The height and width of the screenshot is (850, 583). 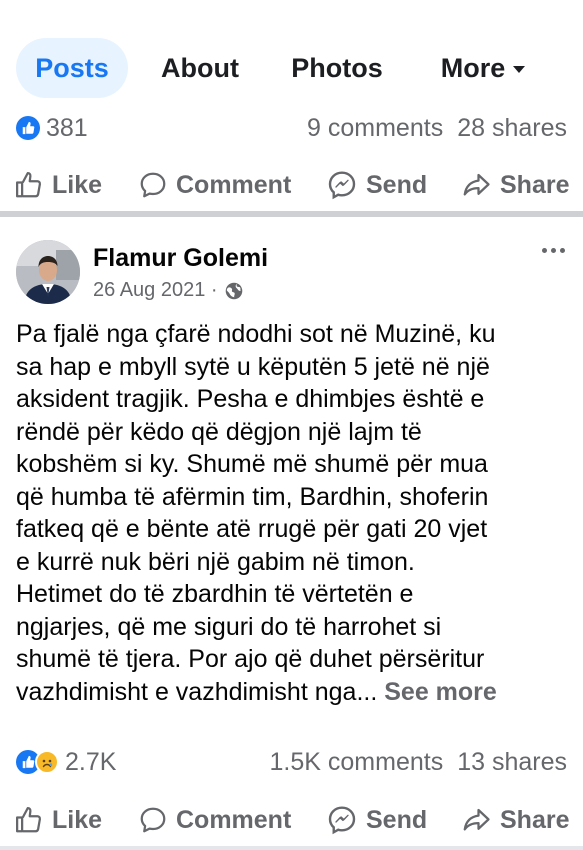 I want to click on post2-share-button: Share, so click(x=514, y=820).